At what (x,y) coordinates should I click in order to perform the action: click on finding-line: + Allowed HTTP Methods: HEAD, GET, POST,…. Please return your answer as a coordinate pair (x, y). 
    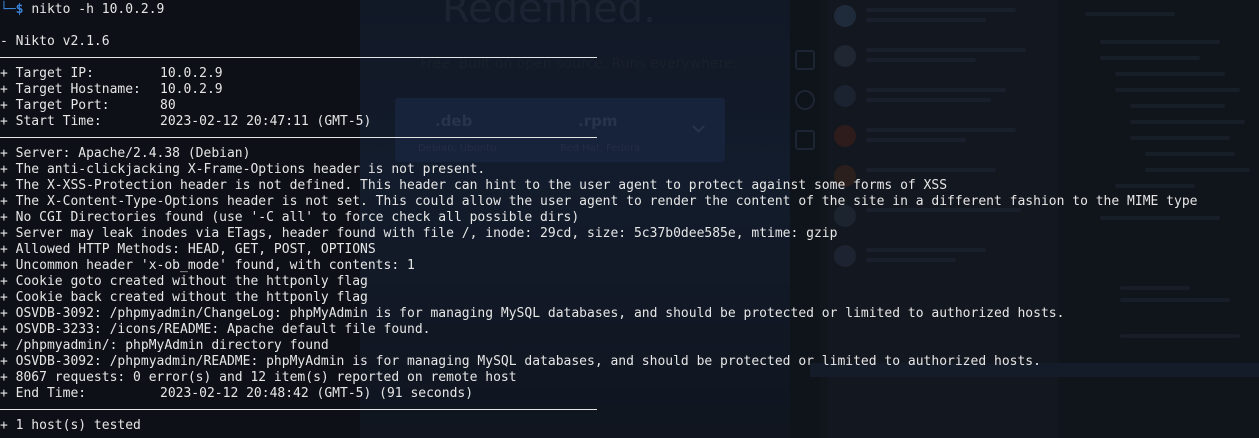
    Looking at the image, I should click on (188, 249).